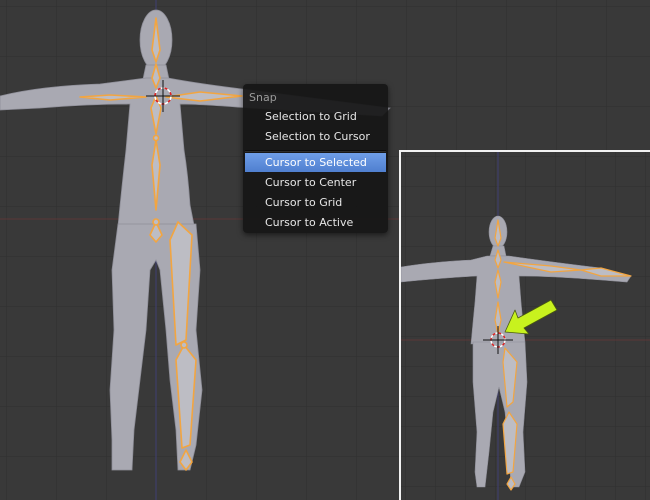 The width and height of the screenshot is (650, 500). What do you see at coordinates (263, 97) in the screenshot?
I see `snap-menu-title: Snap` at bounding box center [263, 97].